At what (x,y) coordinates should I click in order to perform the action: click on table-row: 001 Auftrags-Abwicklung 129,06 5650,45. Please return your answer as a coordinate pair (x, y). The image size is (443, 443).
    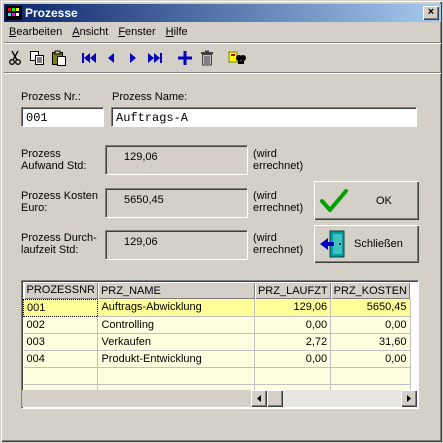
    Looking at the image, I should click on (216, 307).